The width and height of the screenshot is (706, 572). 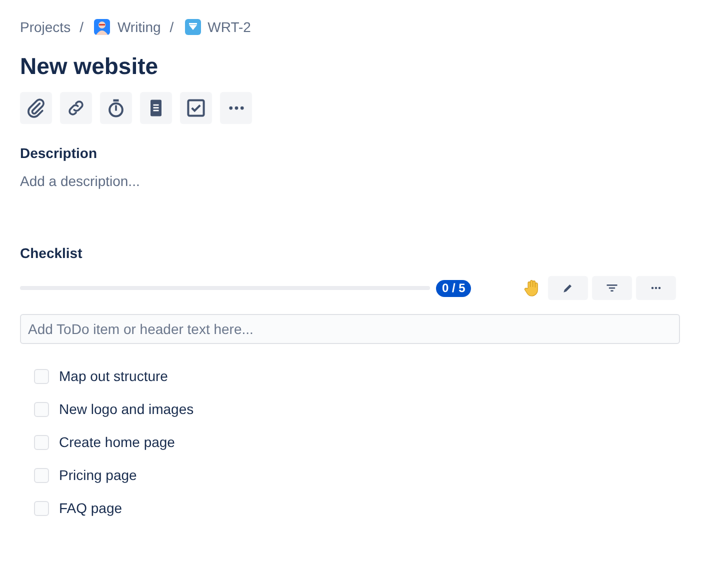 I want to click on more-button, so click(x=236, y=108).